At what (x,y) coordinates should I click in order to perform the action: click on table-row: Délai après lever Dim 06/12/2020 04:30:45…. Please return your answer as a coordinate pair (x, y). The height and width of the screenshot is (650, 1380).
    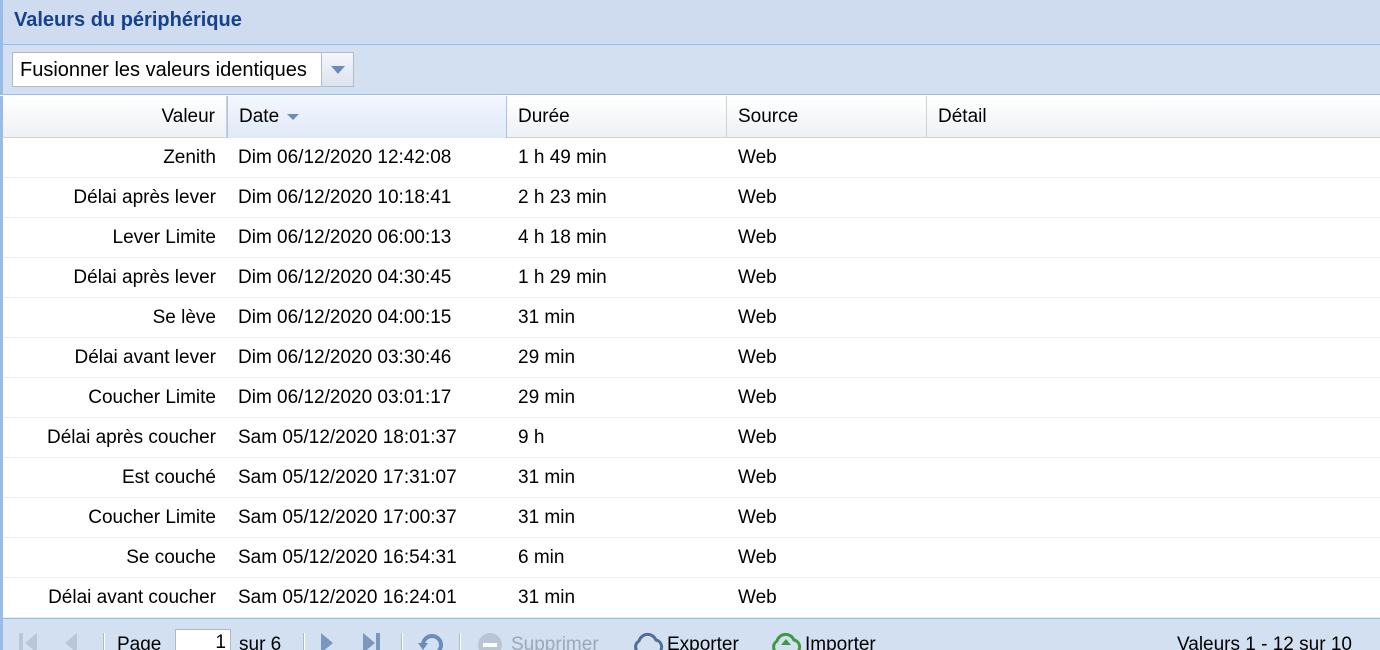
    Looking at the image, I should click on (691, 278).